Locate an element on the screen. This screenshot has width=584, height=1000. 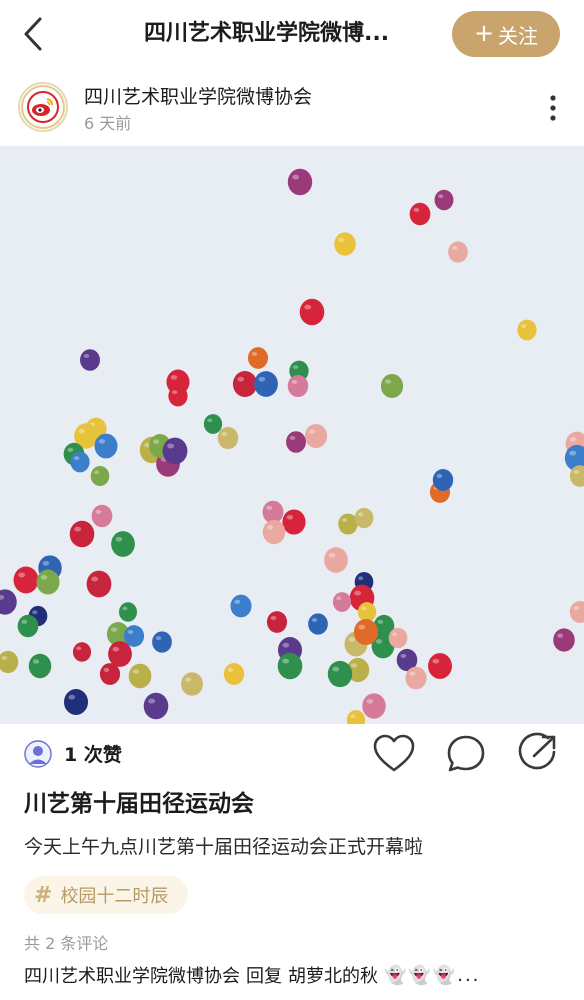
hashtag-icon: # is located at coordinates (43, 895).